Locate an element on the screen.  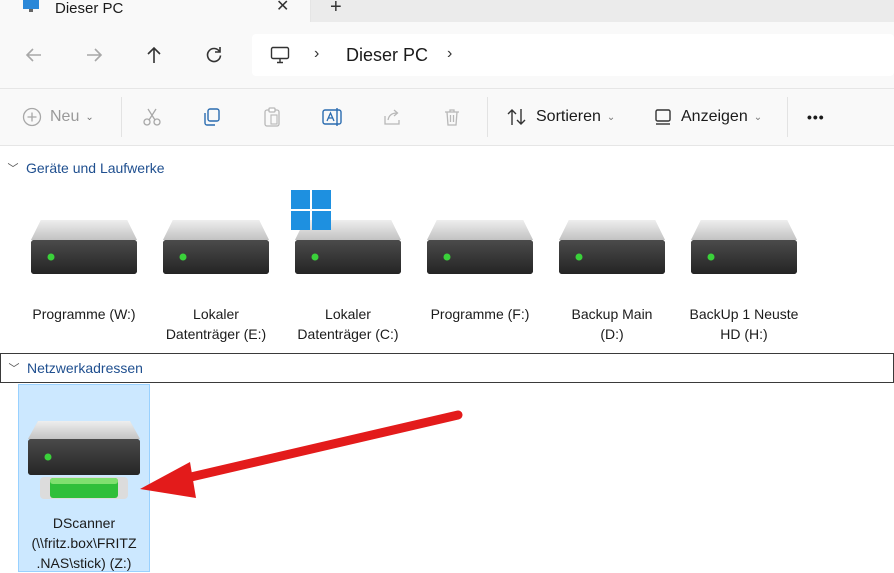
drive-label: Programme (W:) is located at coordinates (84, 314).